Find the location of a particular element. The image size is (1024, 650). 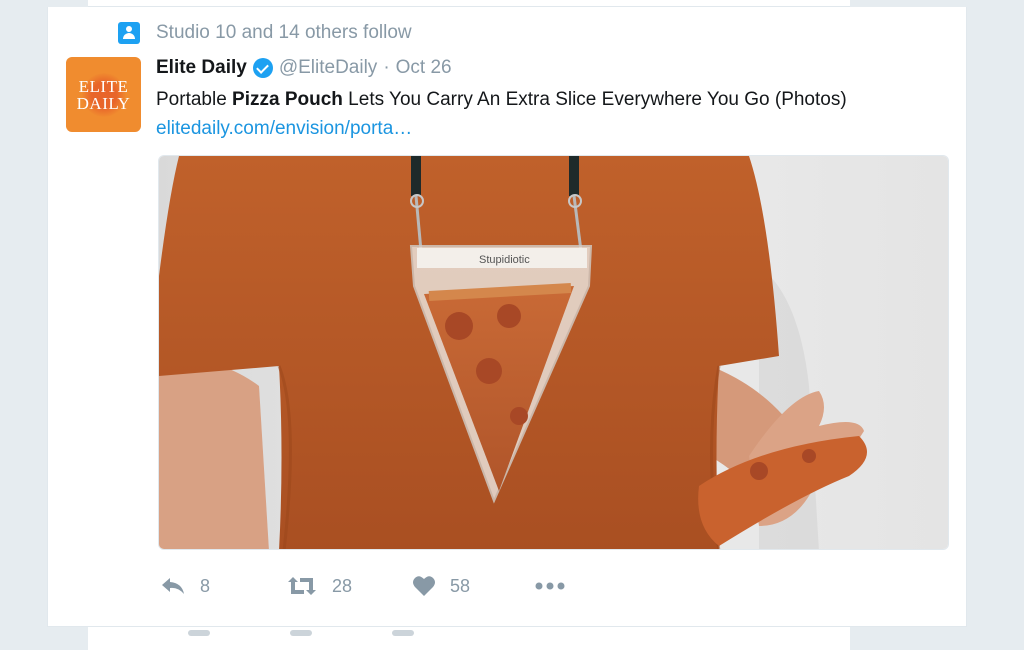

tweet-header: Elite Daily @EliteDaily · Oct 26 is located at coordinates (304, 68).